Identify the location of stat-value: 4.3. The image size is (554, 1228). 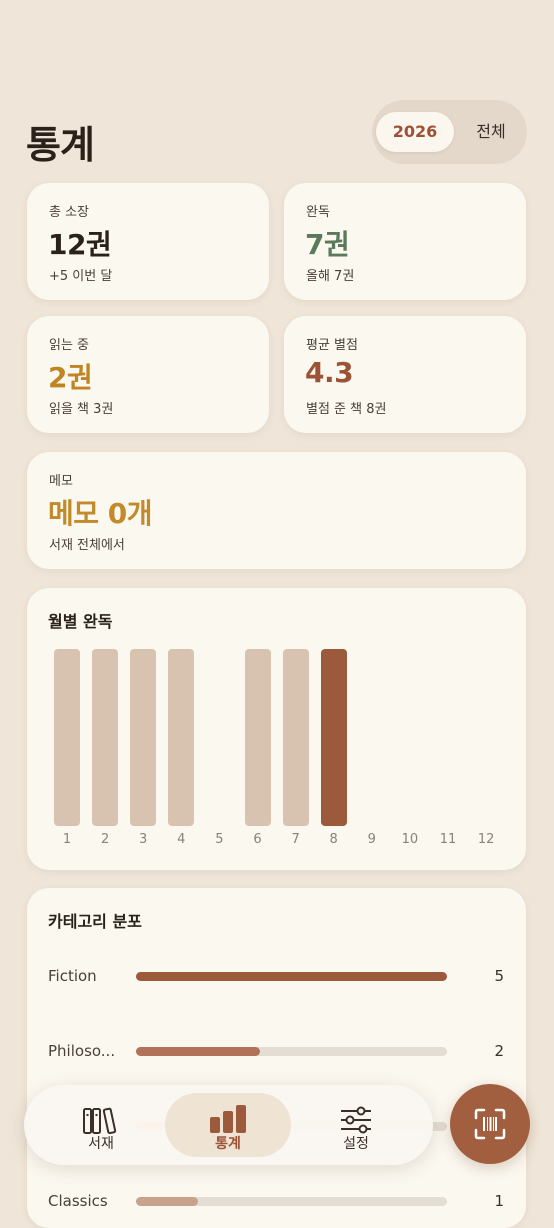
(329, 372).